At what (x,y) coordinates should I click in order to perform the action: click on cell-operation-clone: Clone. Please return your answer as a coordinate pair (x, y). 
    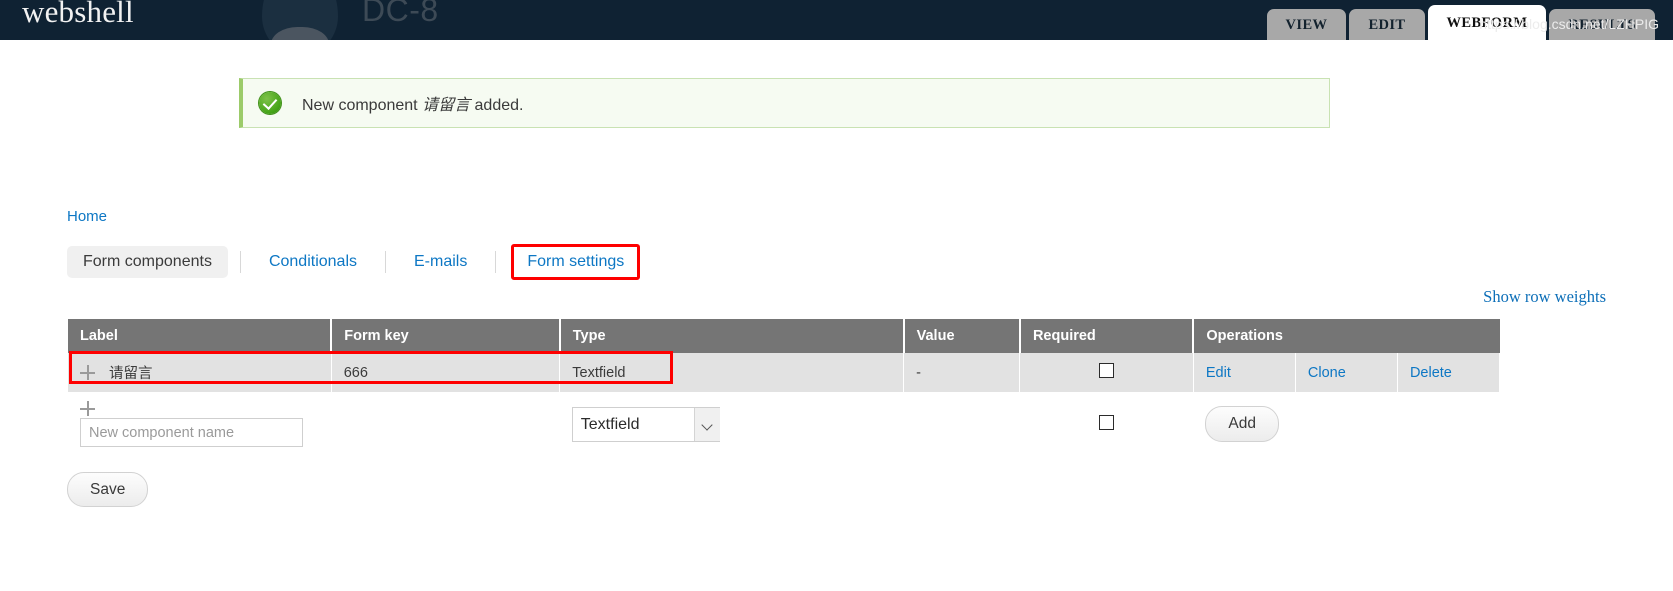
    Looking at the image, I should click on (1346, 372).